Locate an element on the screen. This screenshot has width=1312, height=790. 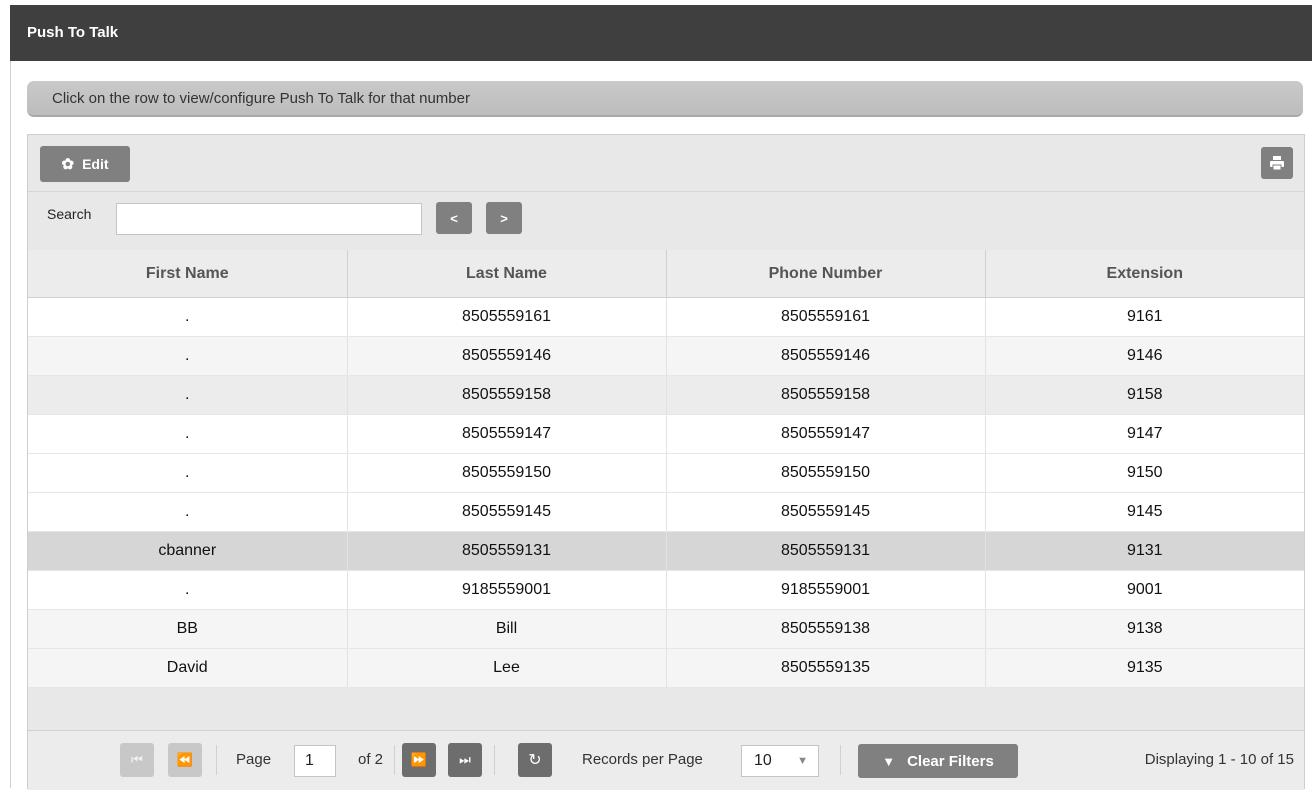
cell-extension: 9147 is located at coordinates (1144, 434).